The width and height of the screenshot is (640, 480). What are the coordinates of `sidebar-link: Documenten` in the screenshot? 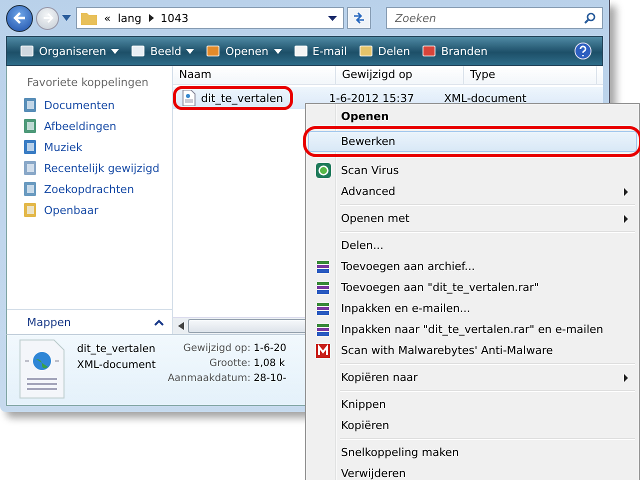 It's located at (79, 105).